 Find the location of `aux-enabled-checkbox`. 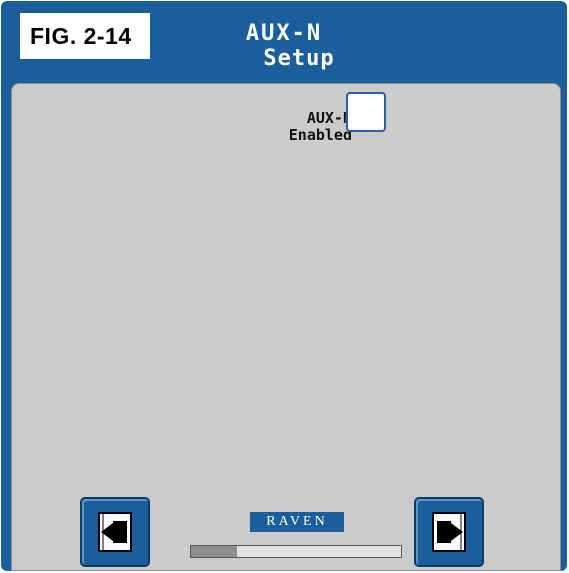

aux-enabled-checkbox is located at coordinates (366, 112).